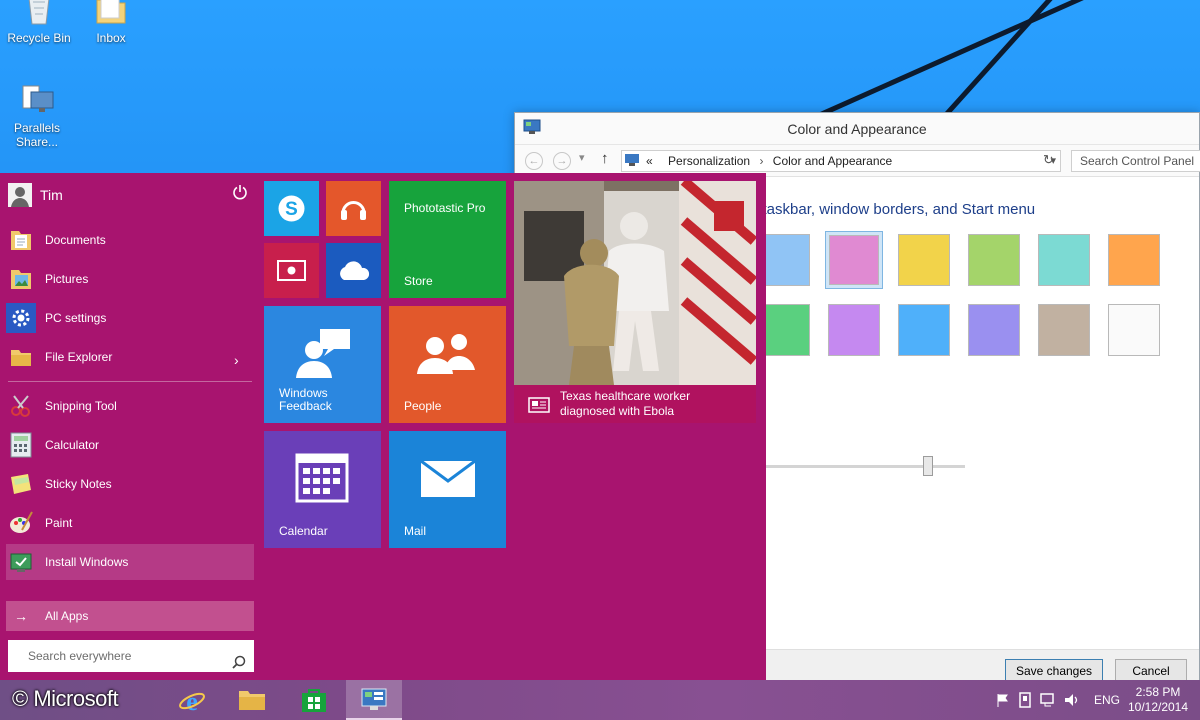  I want to click on up-arrow-icon: ↑, so click(605, 158).